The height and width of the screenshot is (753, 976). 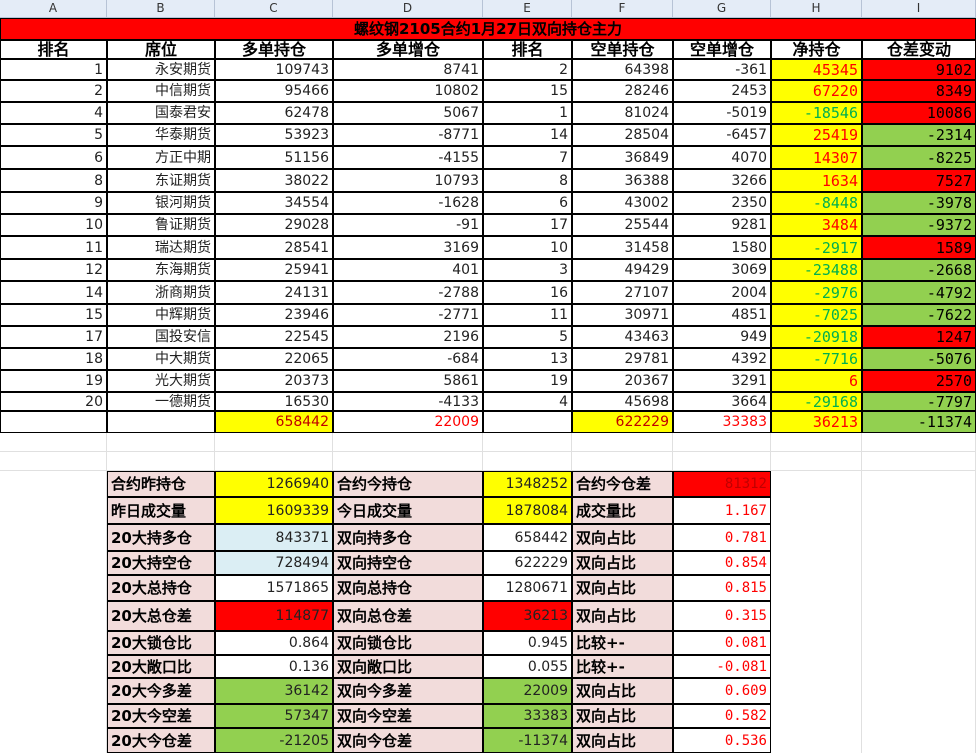 I want to click on header-8: 仓差变动, so click(x=919, y=49).